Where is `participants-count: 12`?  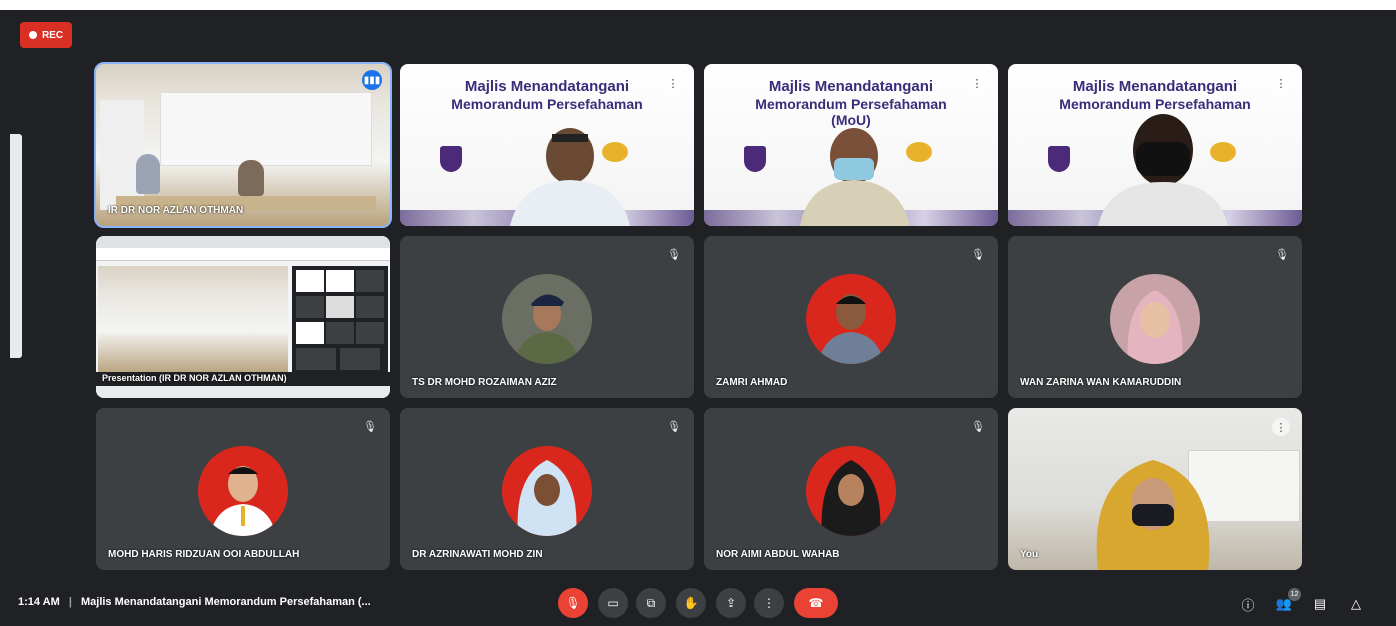
participants-count: 12 is located at coordinates (1294, 594).